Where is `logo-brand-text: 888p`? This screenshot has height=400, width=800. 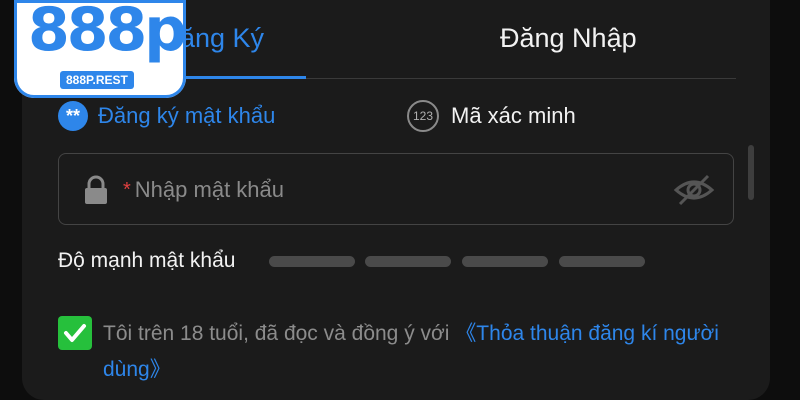 logo-brand-text: 888p is located at coordinates (107, 32).